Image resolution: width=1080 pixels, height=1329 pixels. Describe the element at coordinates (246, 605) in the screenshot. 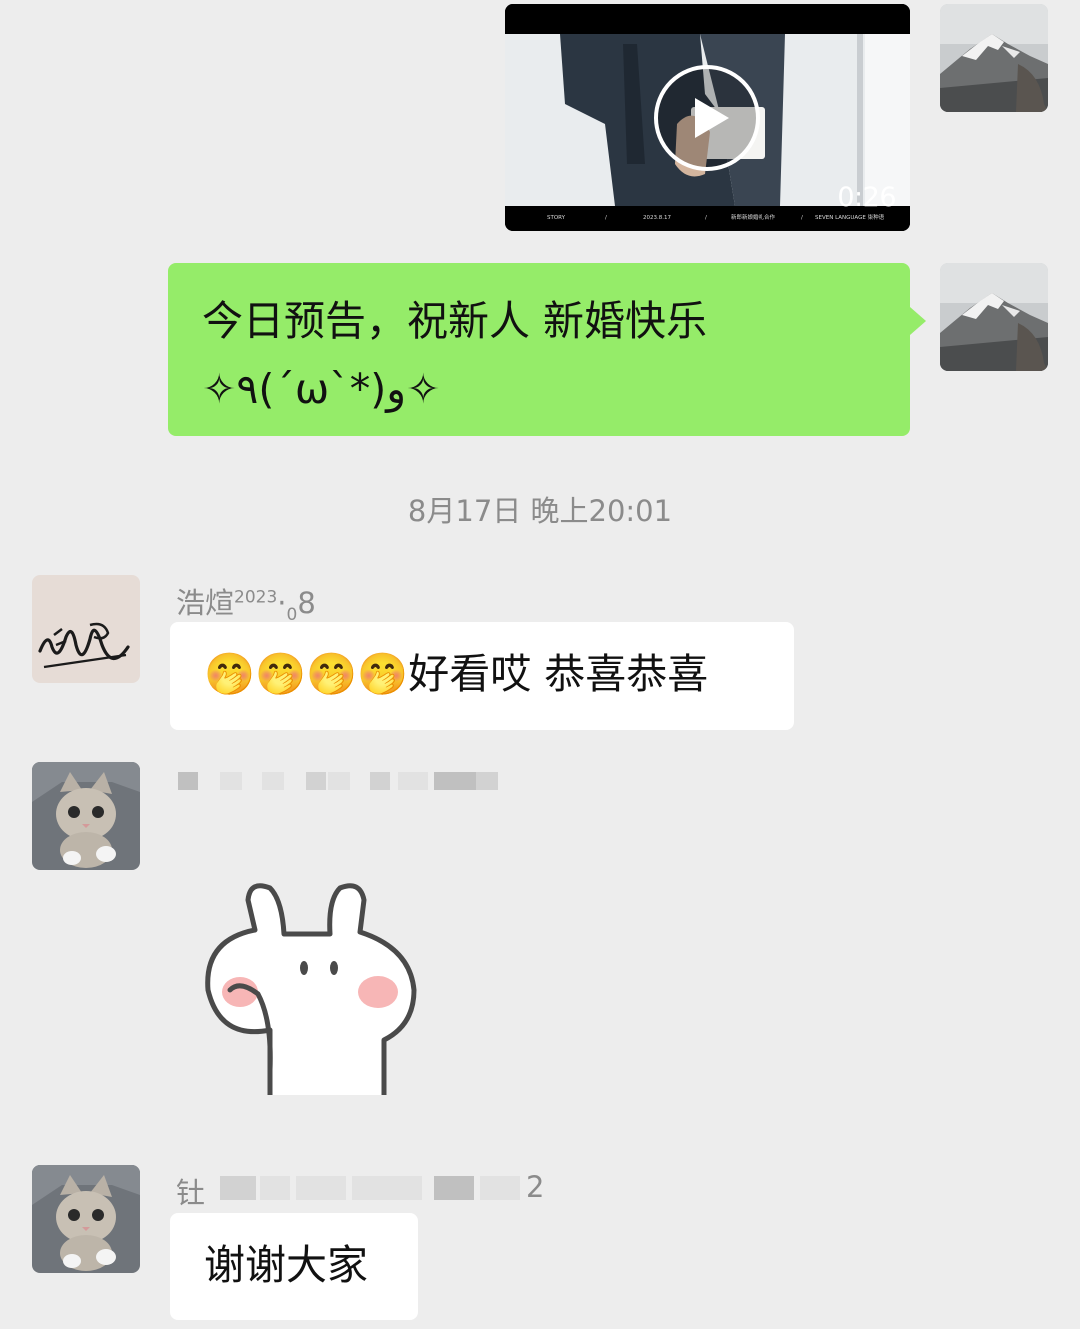

I see `sender-name-haoxuan: 浩煊2023·08` at that location.